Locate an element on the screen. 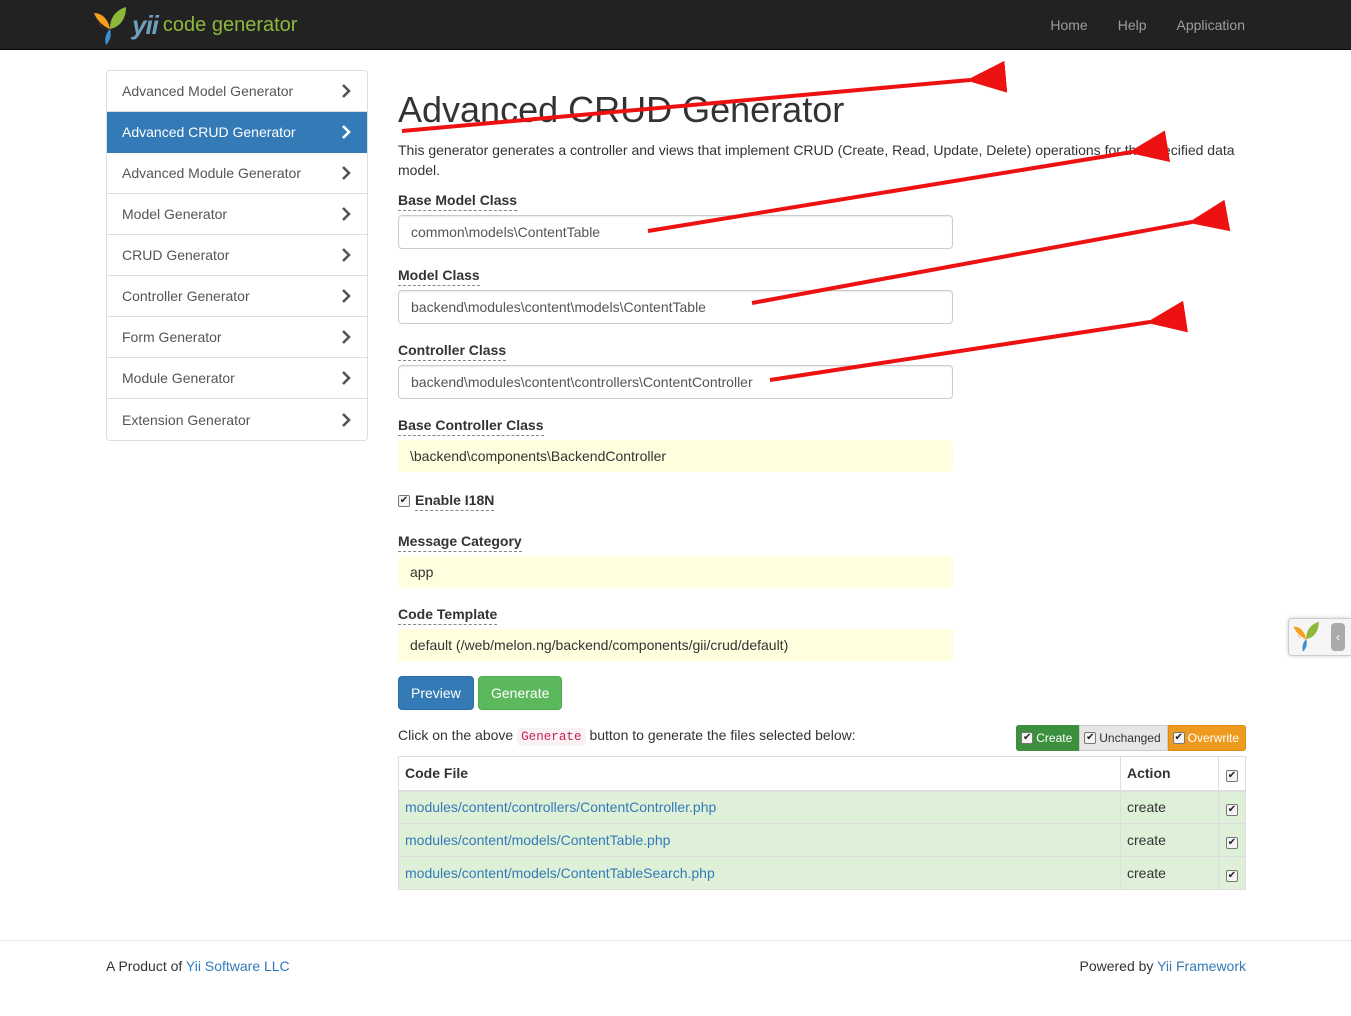 Image resolution: width=1351 pixels, height=1016 pixels. footer-yii-framework-link: Yii Framework is located at coordinates (1201, 966).